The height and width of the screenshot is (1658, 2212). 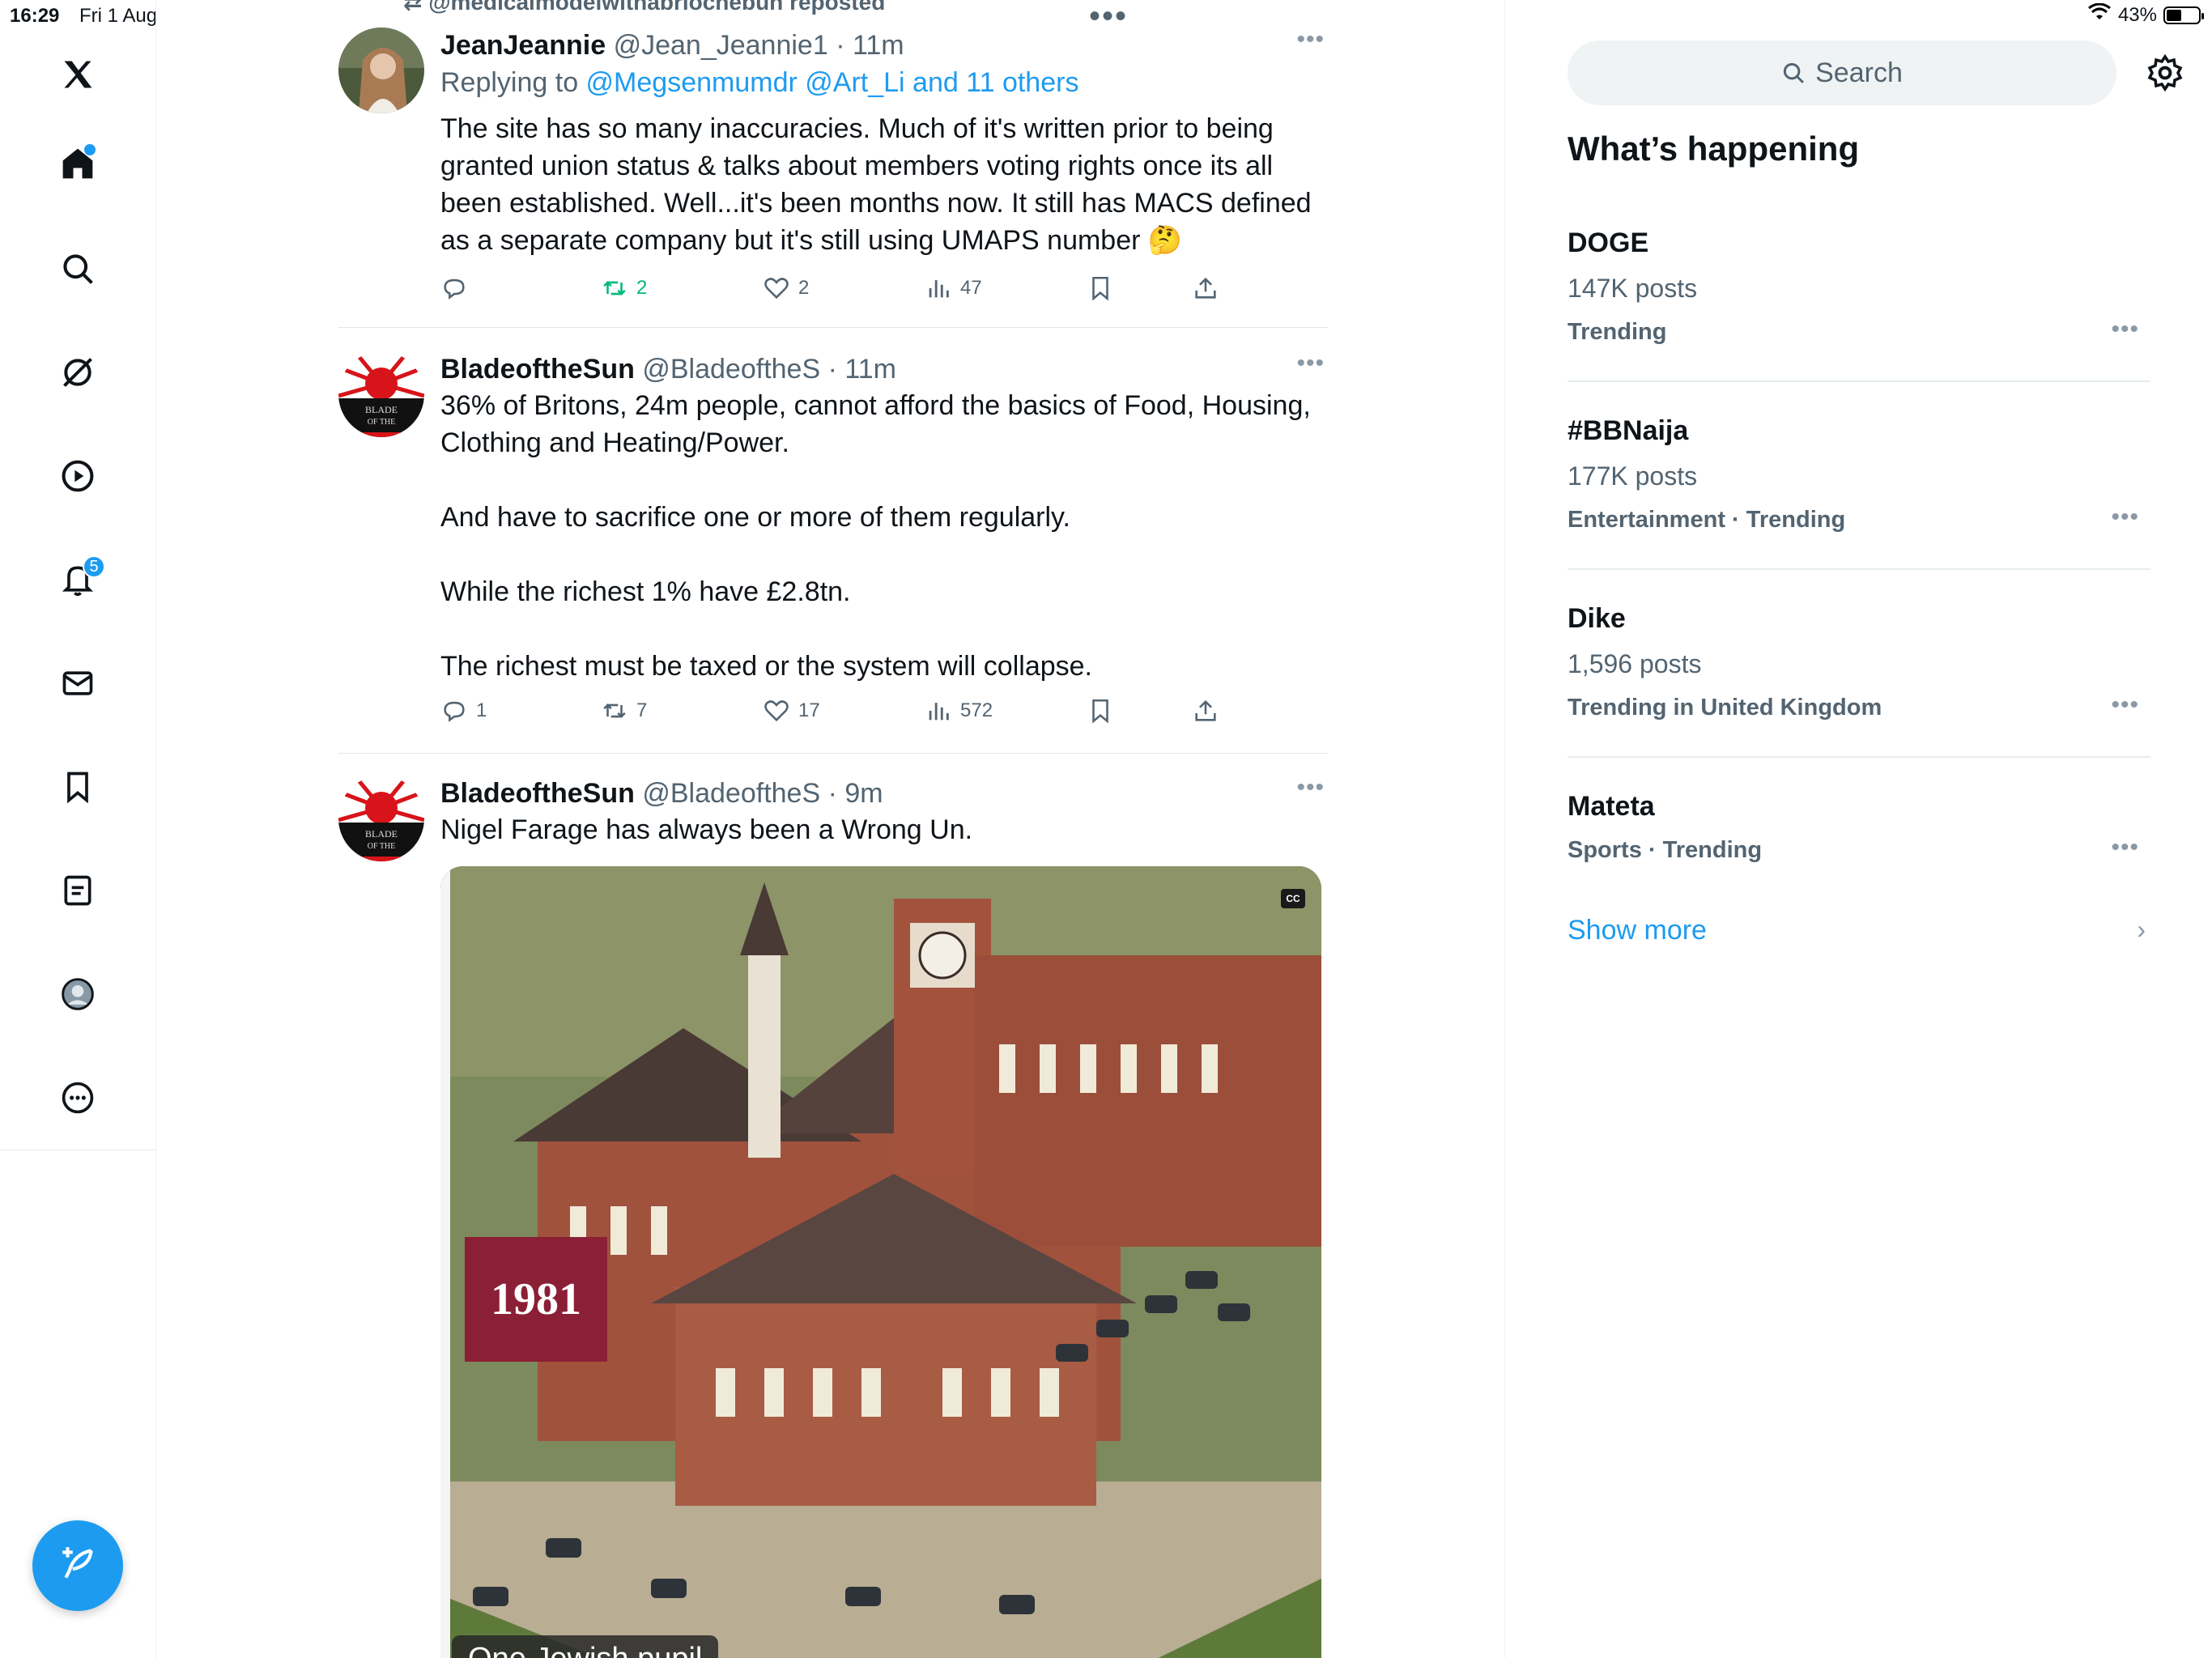 What do you see at coordinates (624, 288) in the screenshot?
I see `repost-button: 2` at bounding box center [624, 288].